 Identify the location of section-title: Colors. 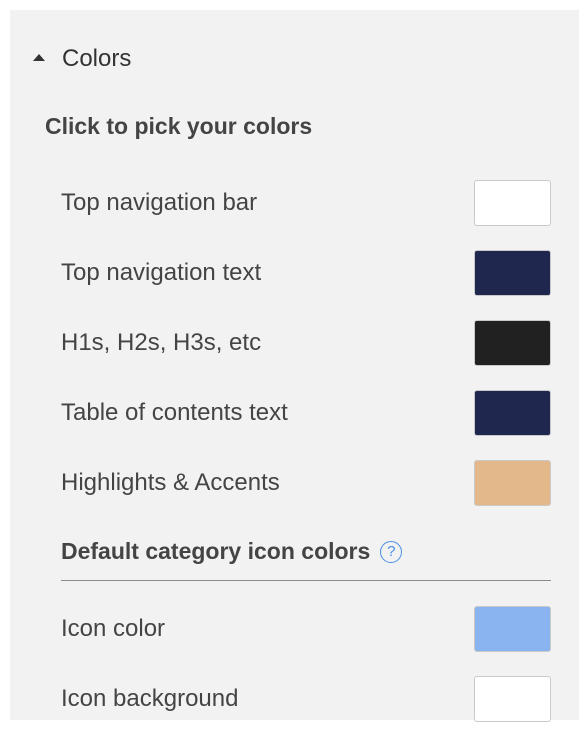
(97, 58).